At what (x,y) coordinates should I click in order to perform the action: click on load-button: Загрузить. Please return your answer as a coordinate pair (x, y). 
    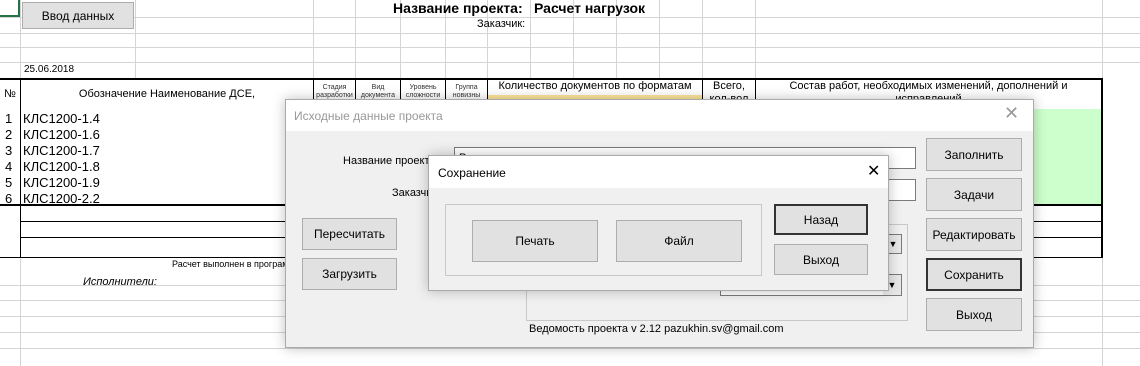
    Looking at the image, I should click on (349, 274).